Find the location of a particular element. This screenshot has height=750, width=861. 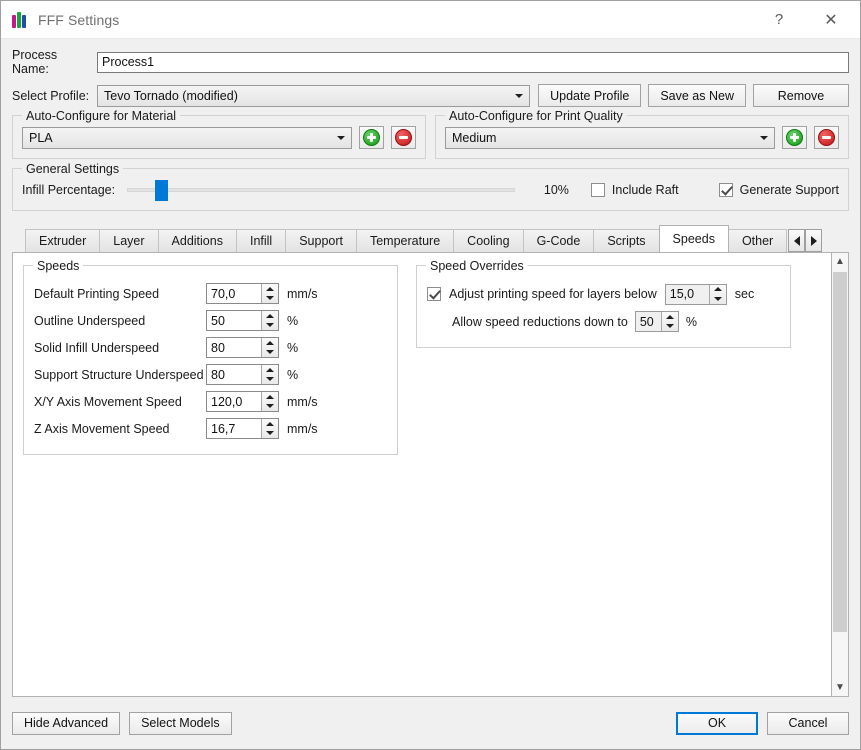

auto-configure-quality-title: Auto-Configure for Print Quality is located at coordinates (536, 116).